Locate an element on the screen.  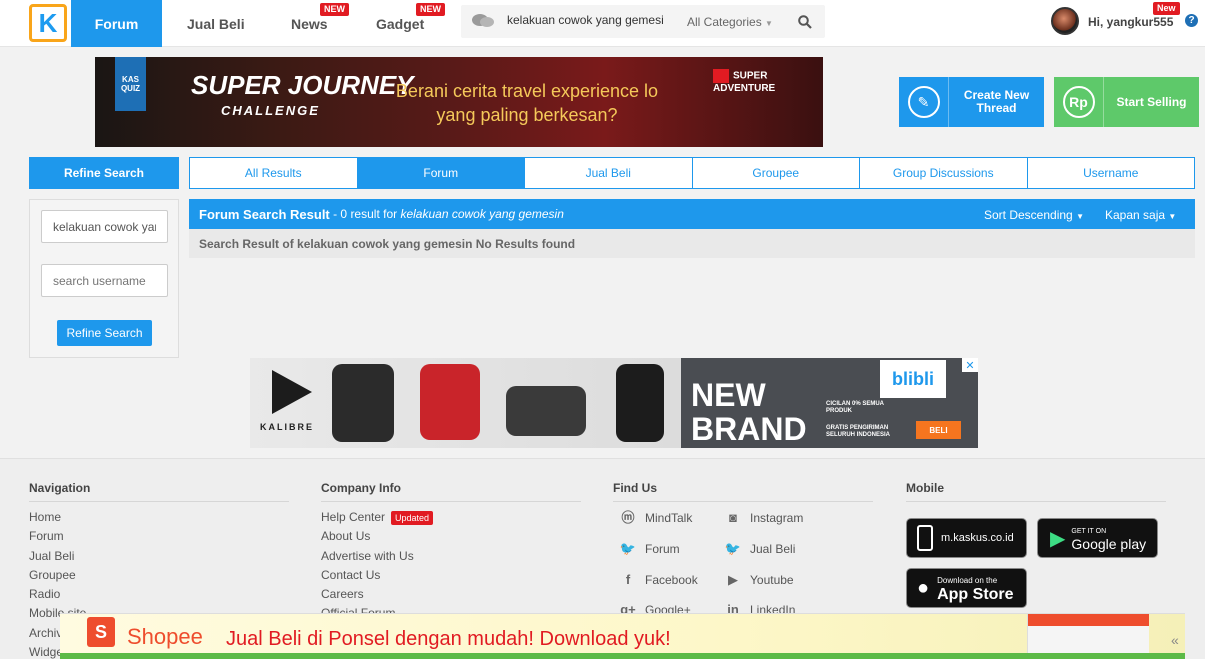
tab-groupee: Groupee is located at coordinates (775, 173).